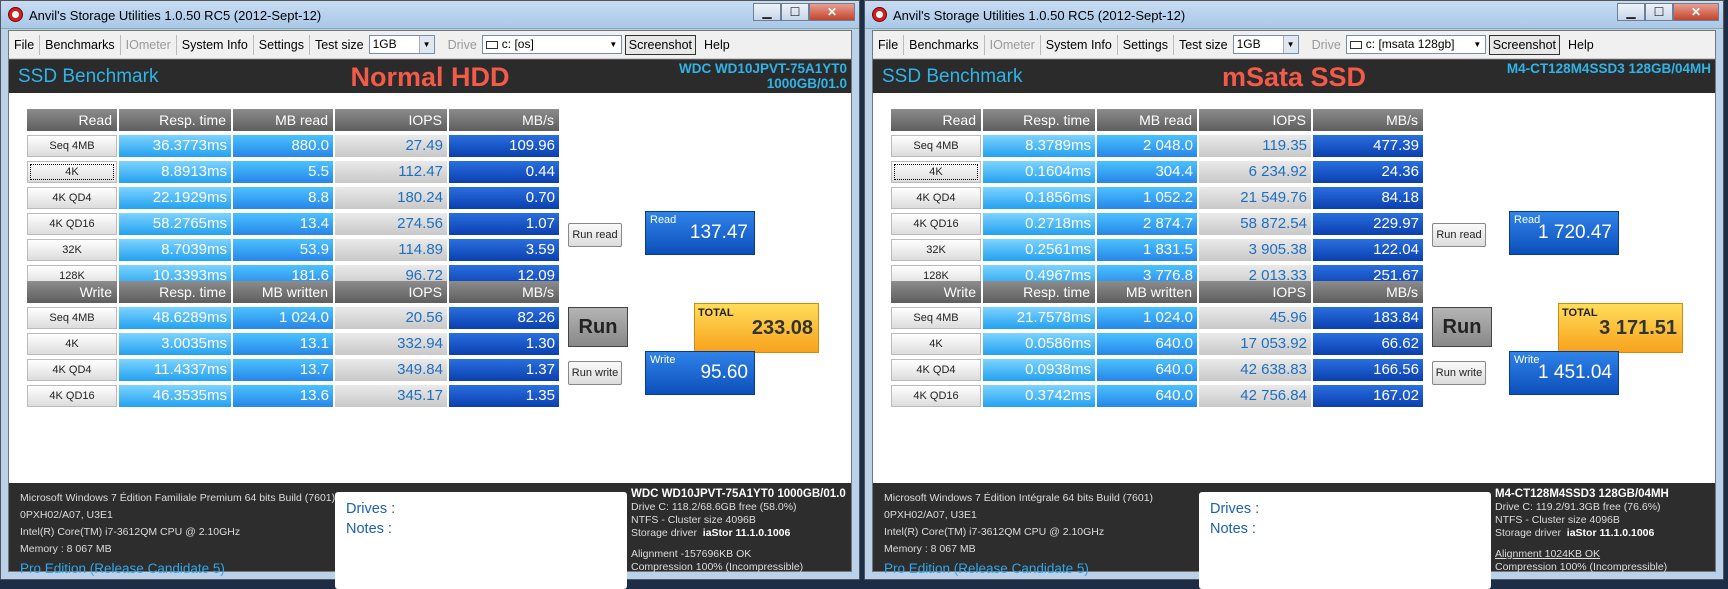 This screenshot has width=1728, height=589. What do you see at coordinates (1147, 370) in the screenshot?
I see `write-cell: 640.0` at bounding box center [1147, 370].